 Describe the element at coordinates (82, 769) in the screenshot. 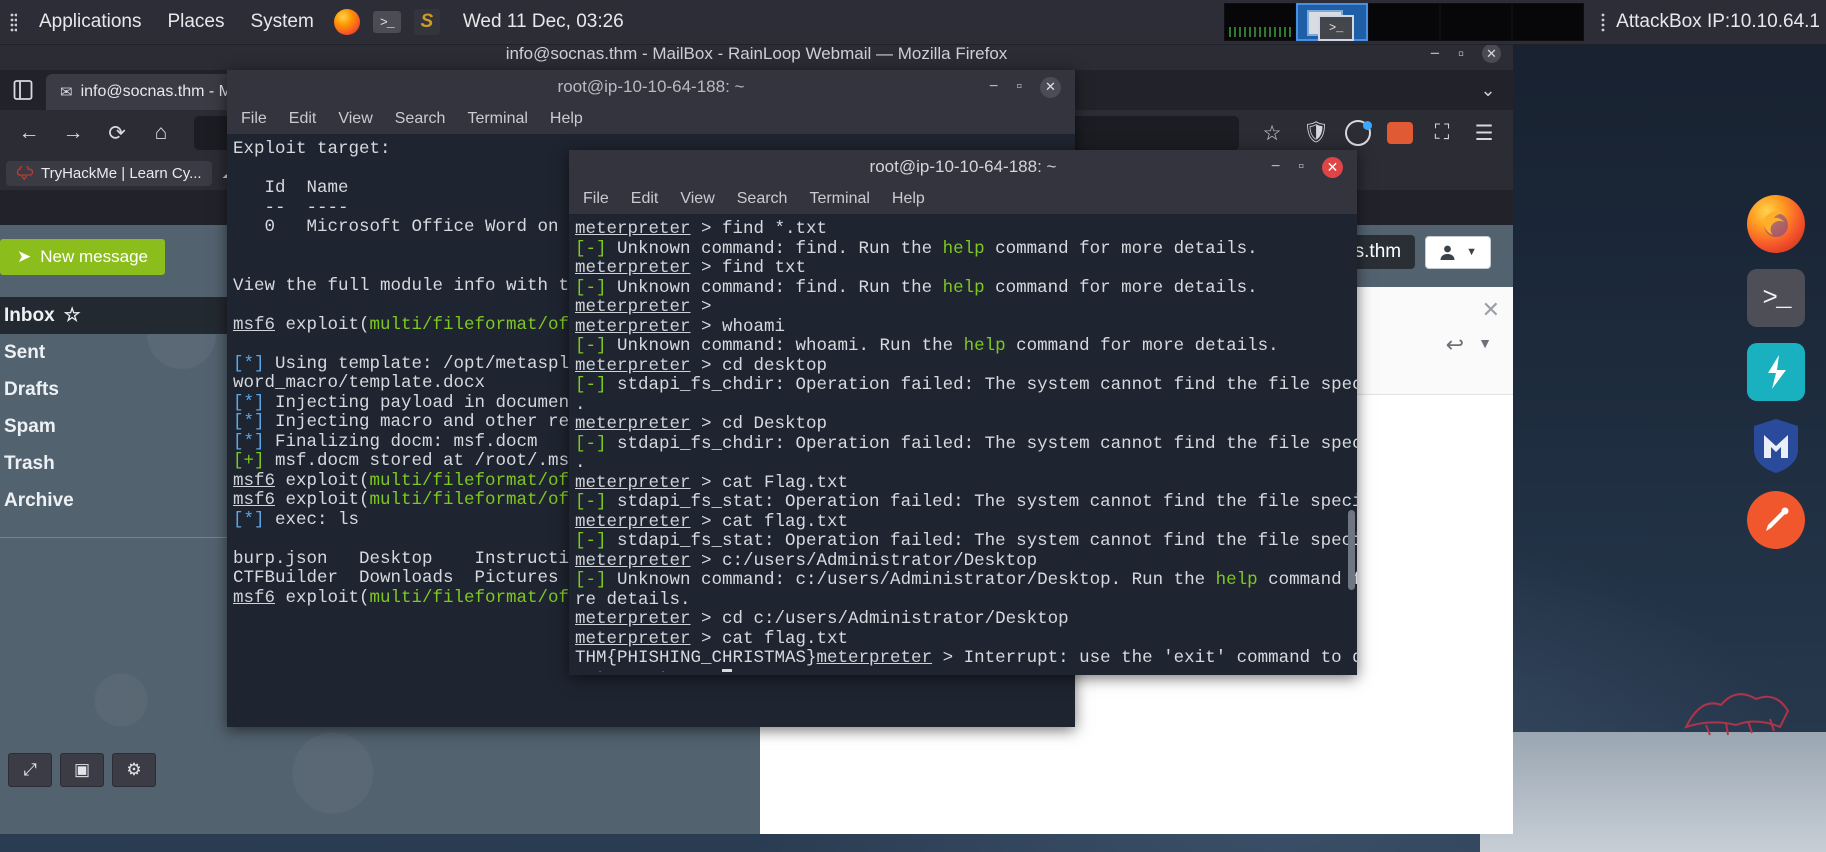

I see `camera-icon: ▣` at that location.